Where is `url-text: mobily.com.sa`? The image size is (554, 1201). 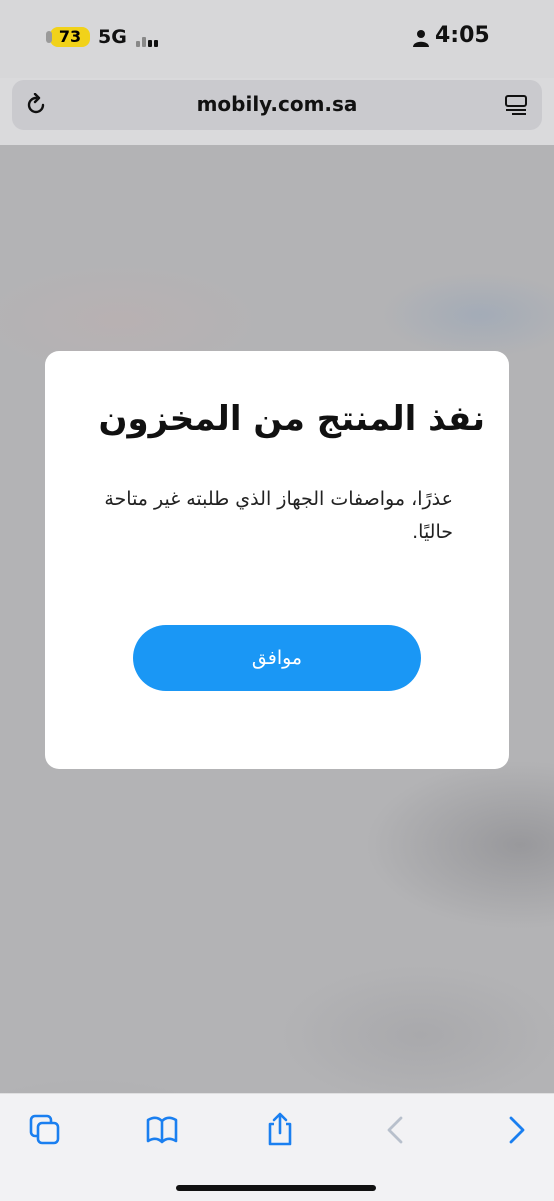
url-text: mobily.com.sa is located at coordinates (277, 104).